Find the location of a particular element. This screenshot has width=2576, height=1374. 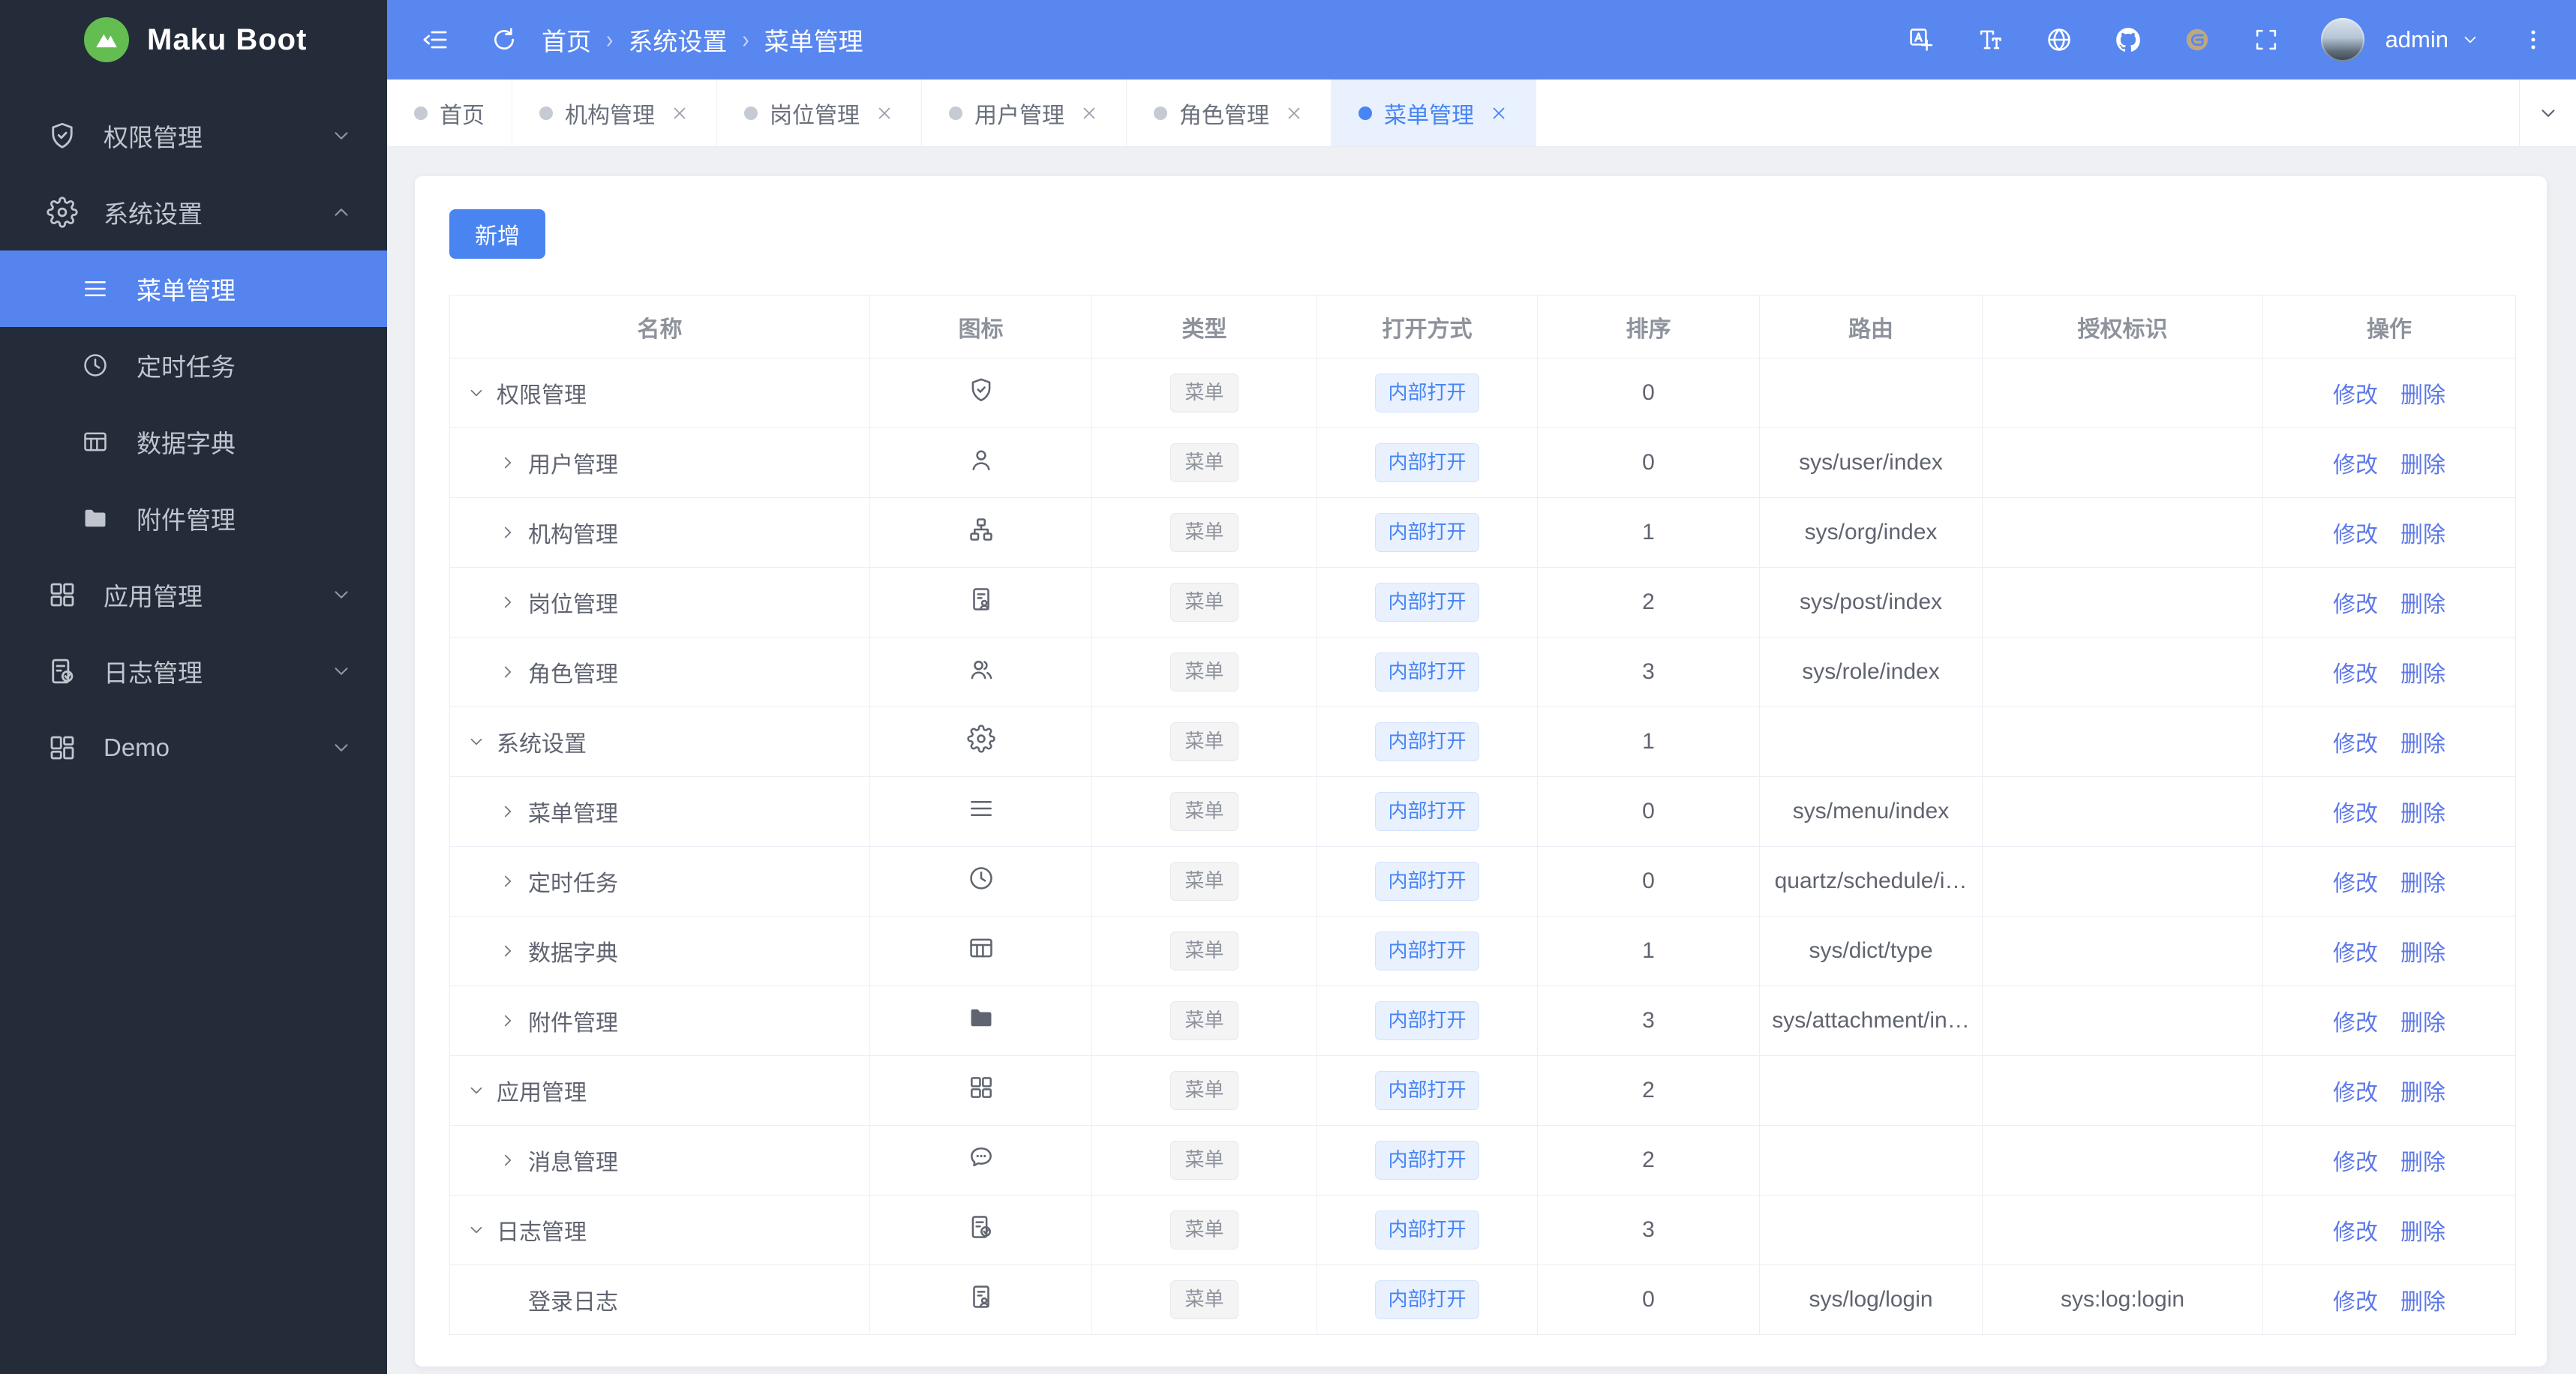

cell-route is located at coordinates (1871, 393).